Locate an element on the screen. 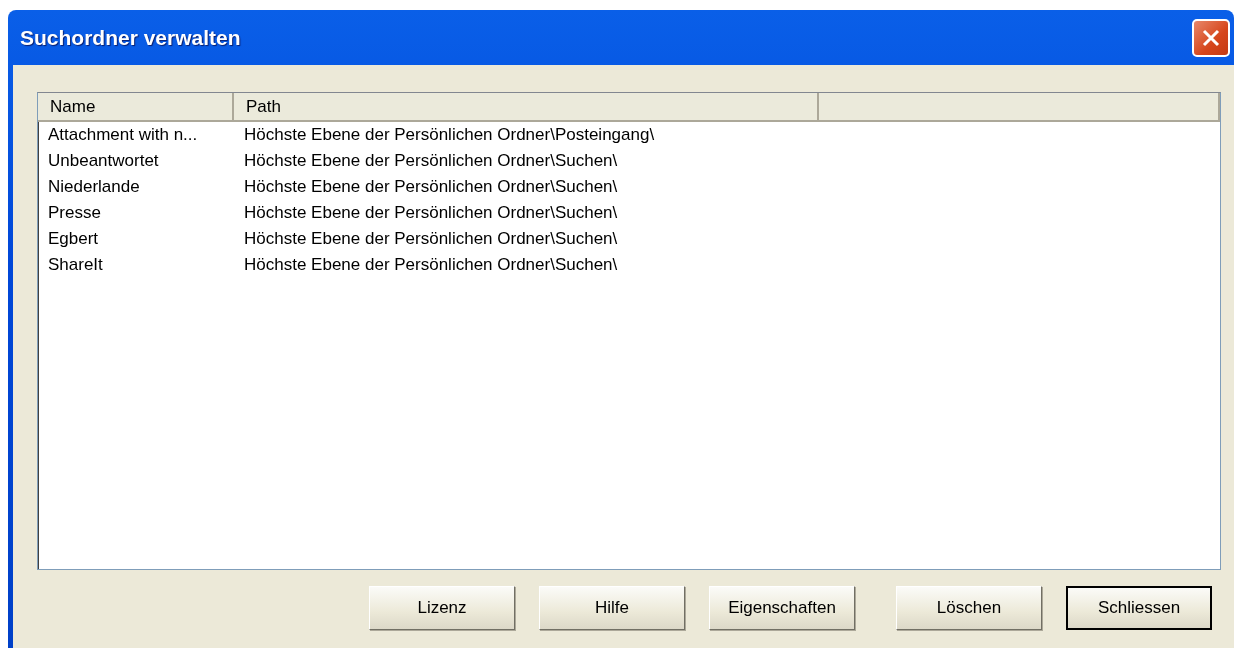 The height and width of the screenshot is (648, 1234). table-cell-text: ShareIt is located at coordinates (75, 265).